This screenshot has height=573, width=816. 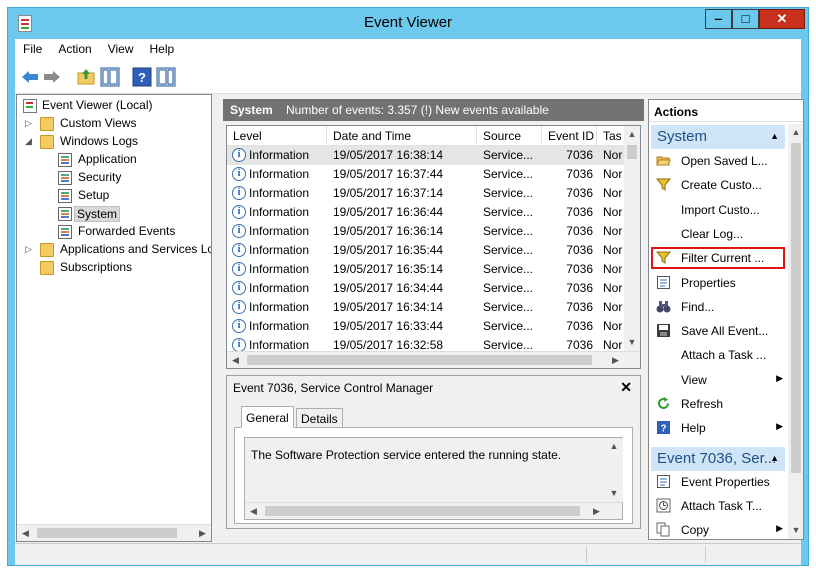 What do you see at coordinates (718, 428) in the screenshot?
I see `action-help: ? Help ▶` at bounding box center [718, 428].